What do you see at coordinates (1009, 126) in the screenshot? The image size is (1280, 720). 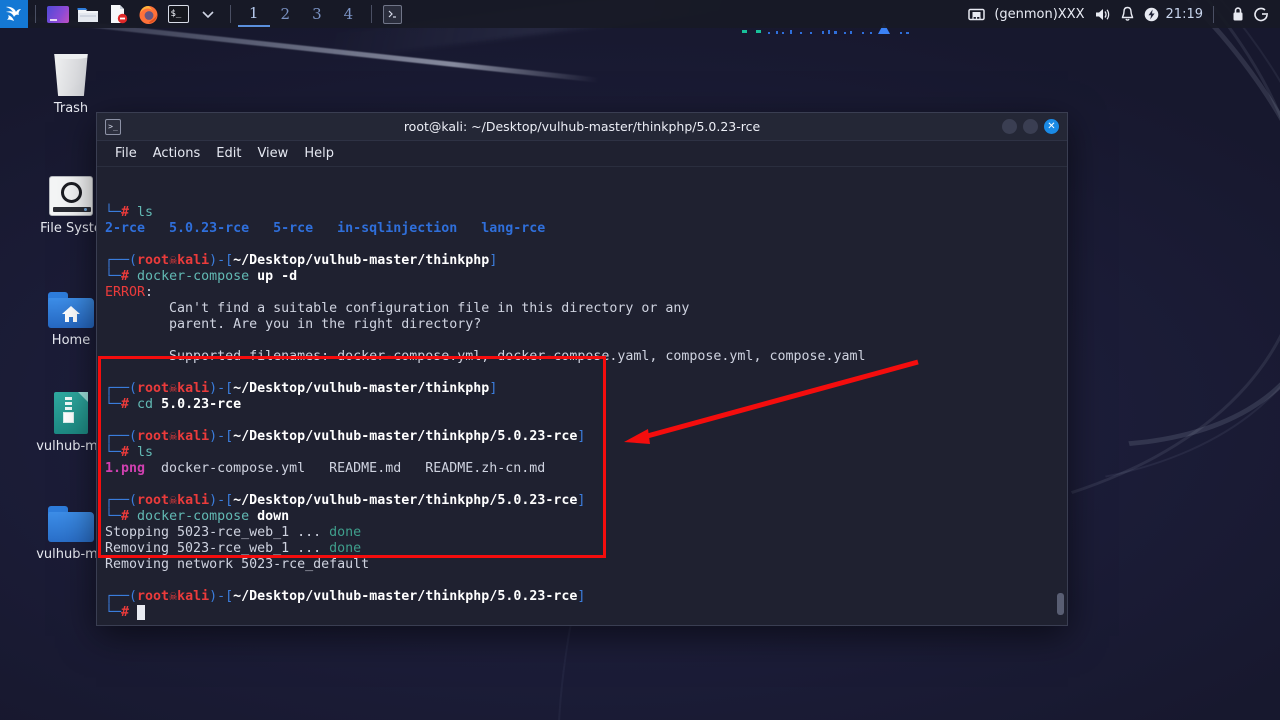 I see `minimize-button` at bounding box center [1009, 126].